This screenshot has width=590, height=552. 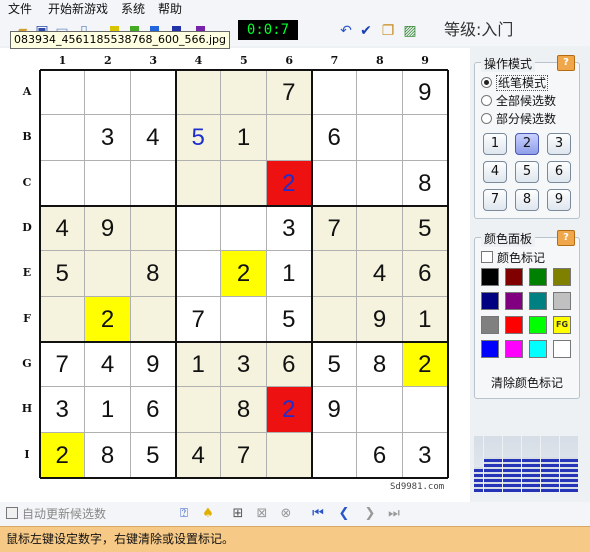 I want to click on first-icon: ⏮, so click(x=318, y=514).